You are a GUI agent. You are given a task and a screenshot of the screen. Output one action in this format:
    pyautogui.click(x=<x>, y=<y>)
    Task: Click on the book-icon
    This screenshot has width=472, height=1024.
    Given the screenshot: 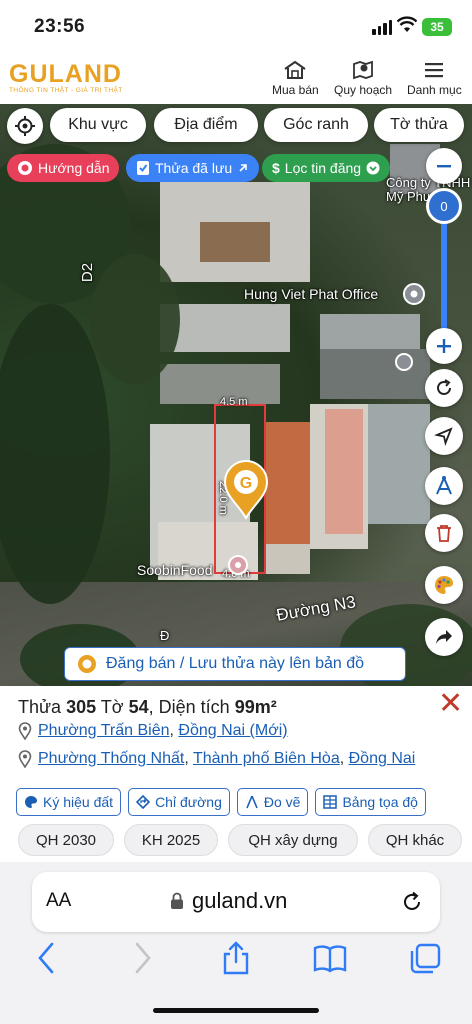 What is the action you would take?
    pyautogui.click(x=330, y=959)
    